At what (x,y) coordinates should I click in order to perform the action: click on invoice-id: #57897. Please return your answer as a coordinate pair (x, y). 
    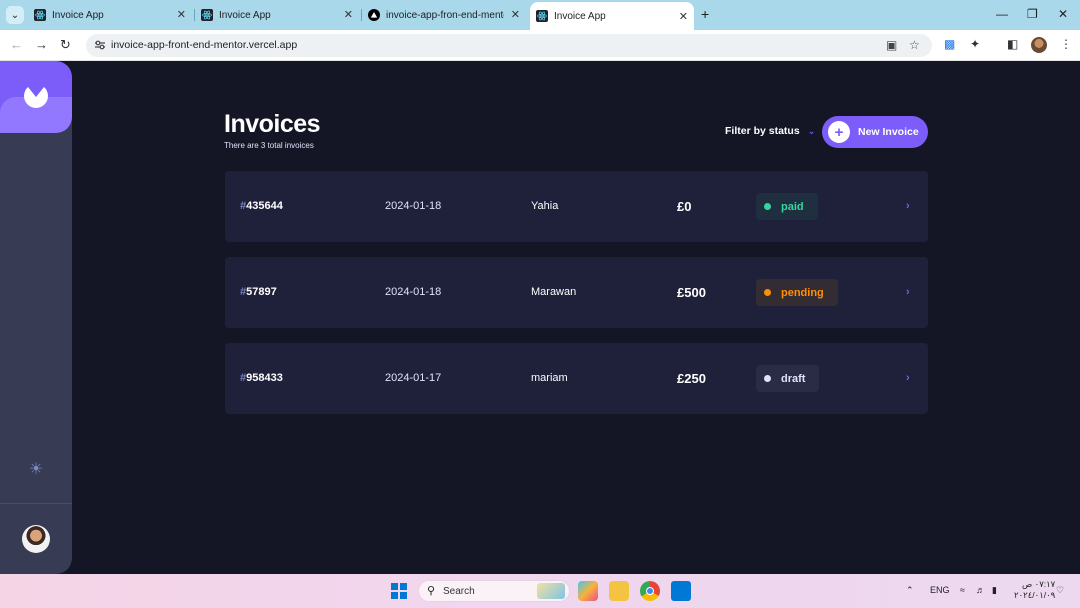
    Looking at the image, I should click on (258, 292).